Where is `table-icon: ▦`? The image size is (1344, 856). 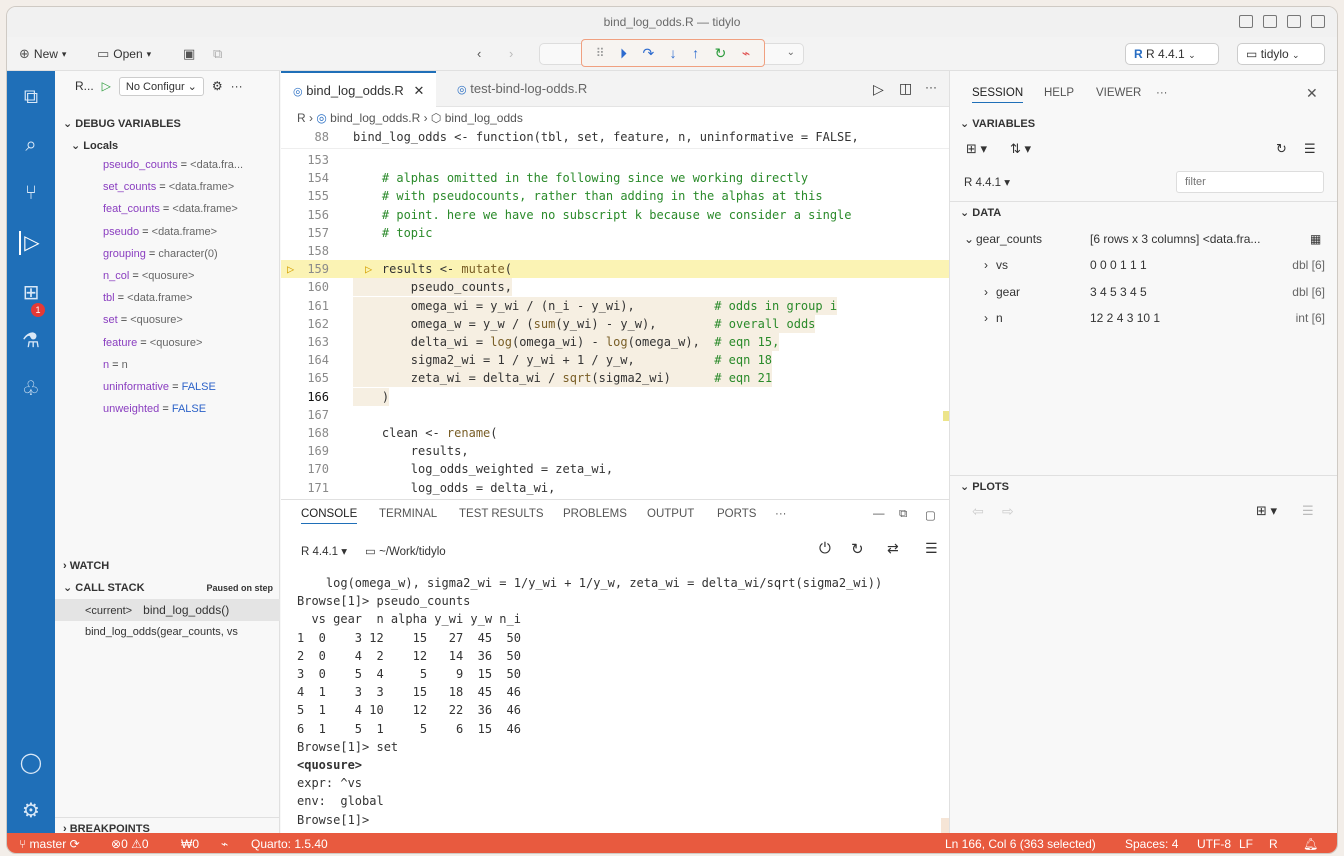 table-icon: ▦ is located at coordinates (1315, 239).